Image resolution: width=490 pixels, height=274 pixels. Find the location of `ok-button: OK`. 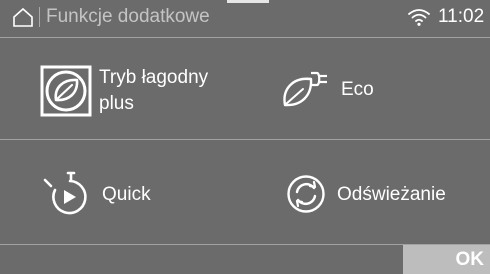

ok-button: OK is located at coordinates (446, 259).